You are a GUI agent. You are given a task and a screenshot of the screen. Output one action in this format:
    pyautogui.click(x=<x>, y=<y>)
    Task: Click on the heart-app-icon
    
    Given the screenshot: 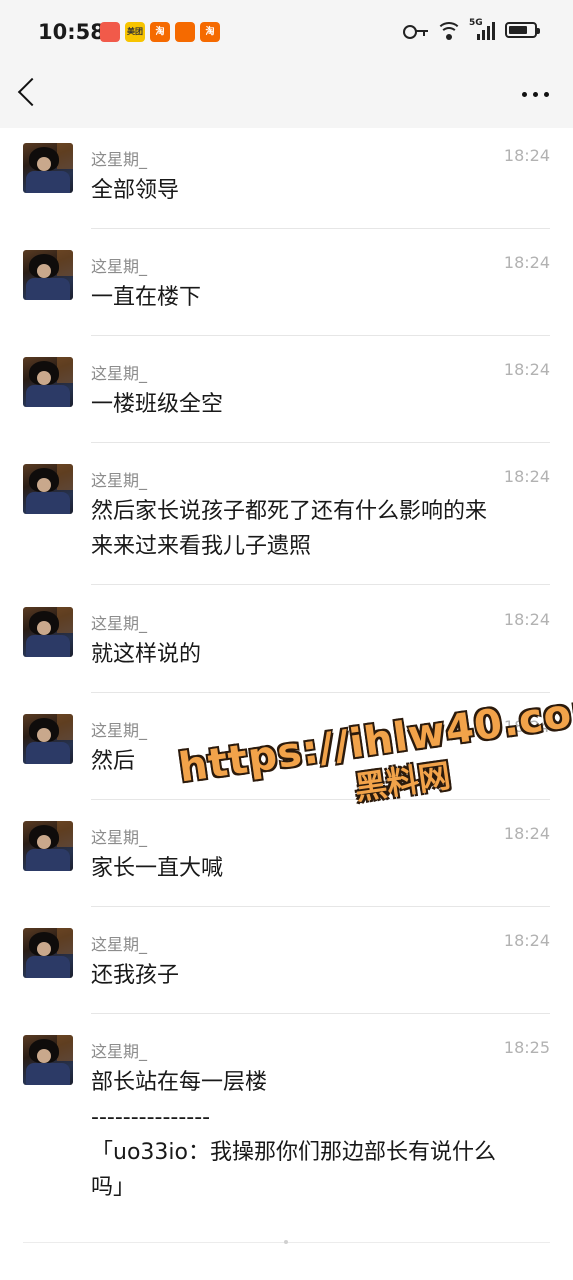 What is the action you would take?
    pyautogui.click(x=110, y=32)
    